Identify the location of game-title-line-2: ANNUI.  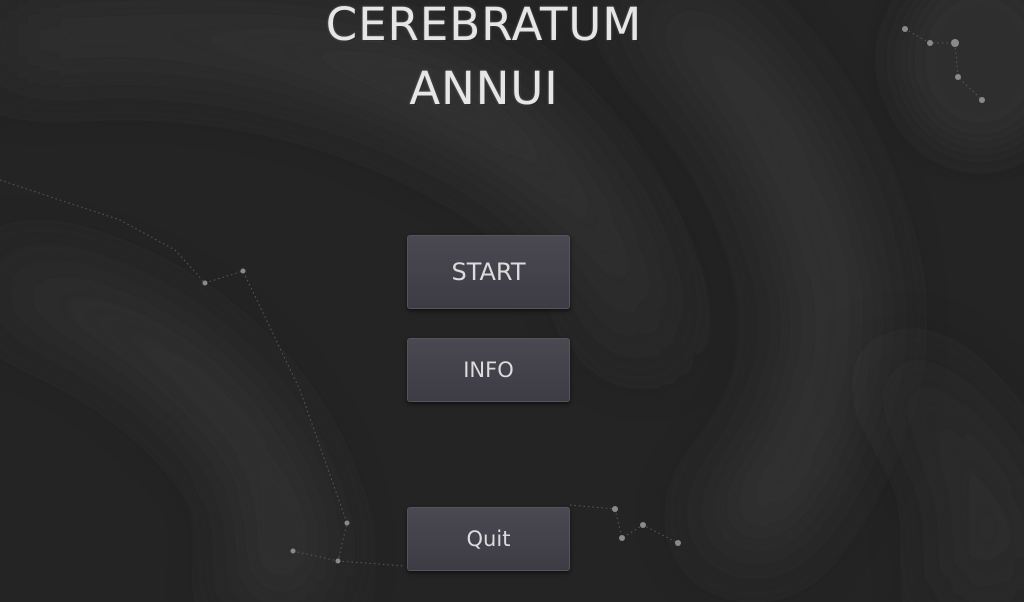
(484, 88).